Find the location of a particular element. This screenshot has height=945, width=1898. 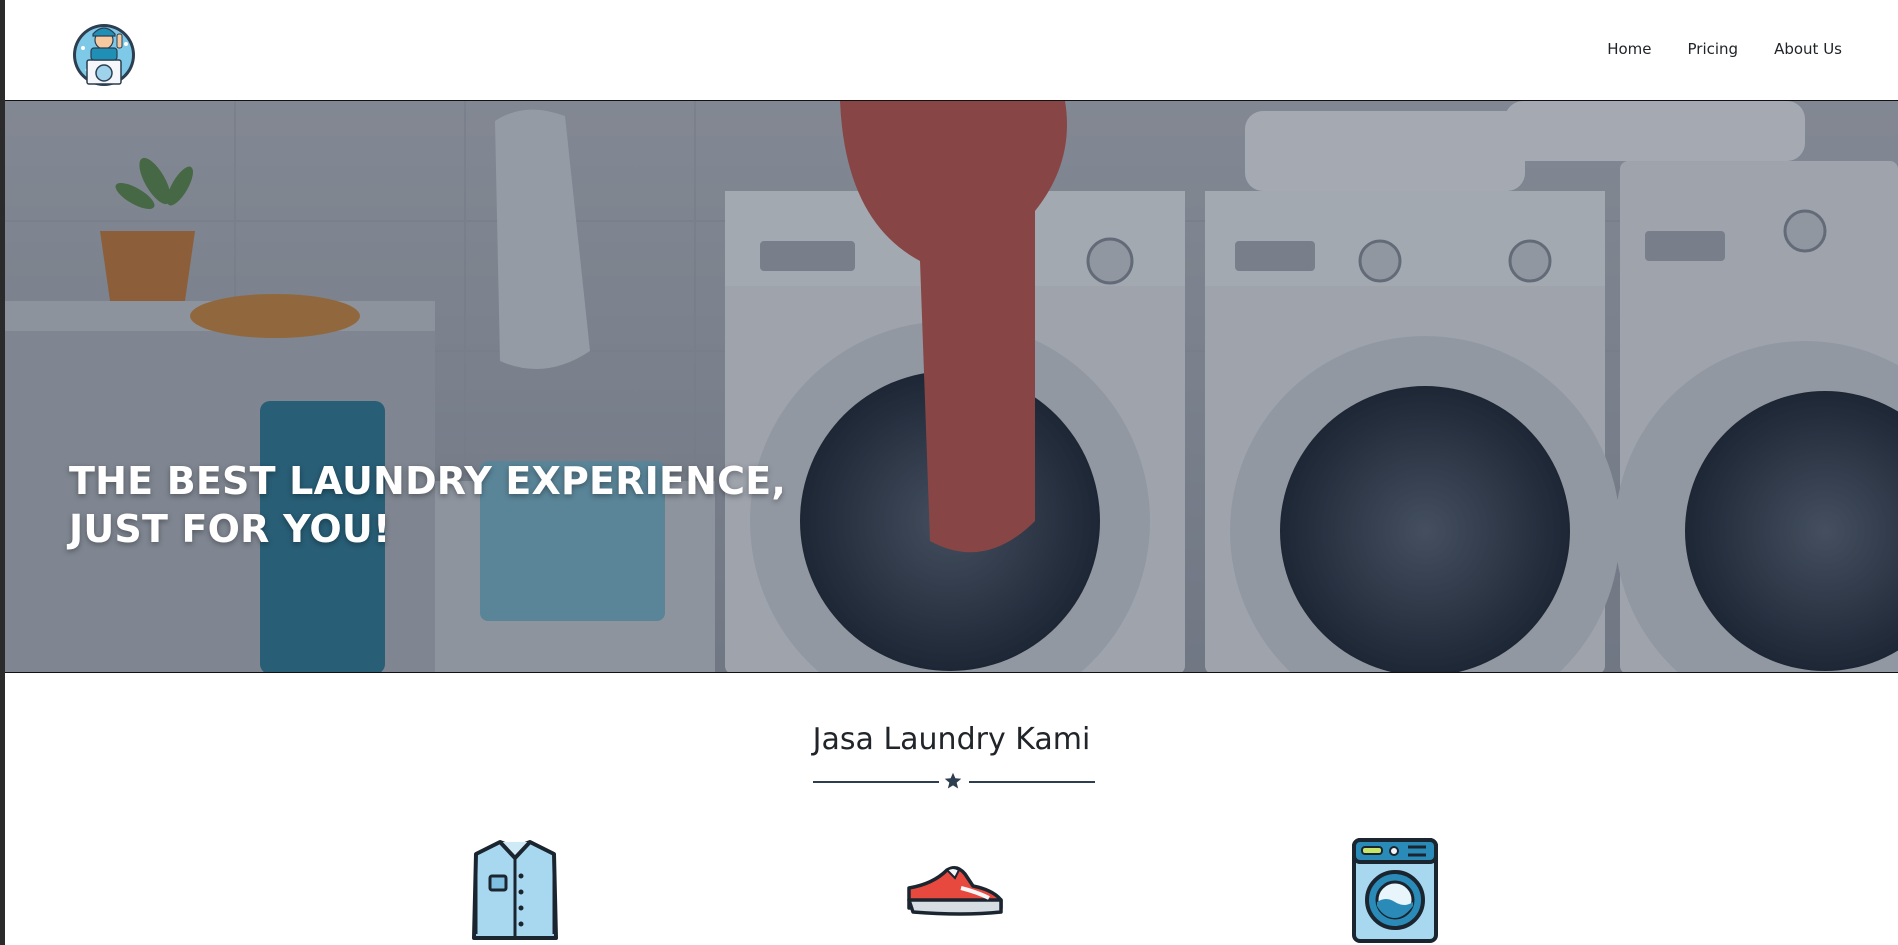

nav-link-home: Home is located at coordinates (1629, 49).